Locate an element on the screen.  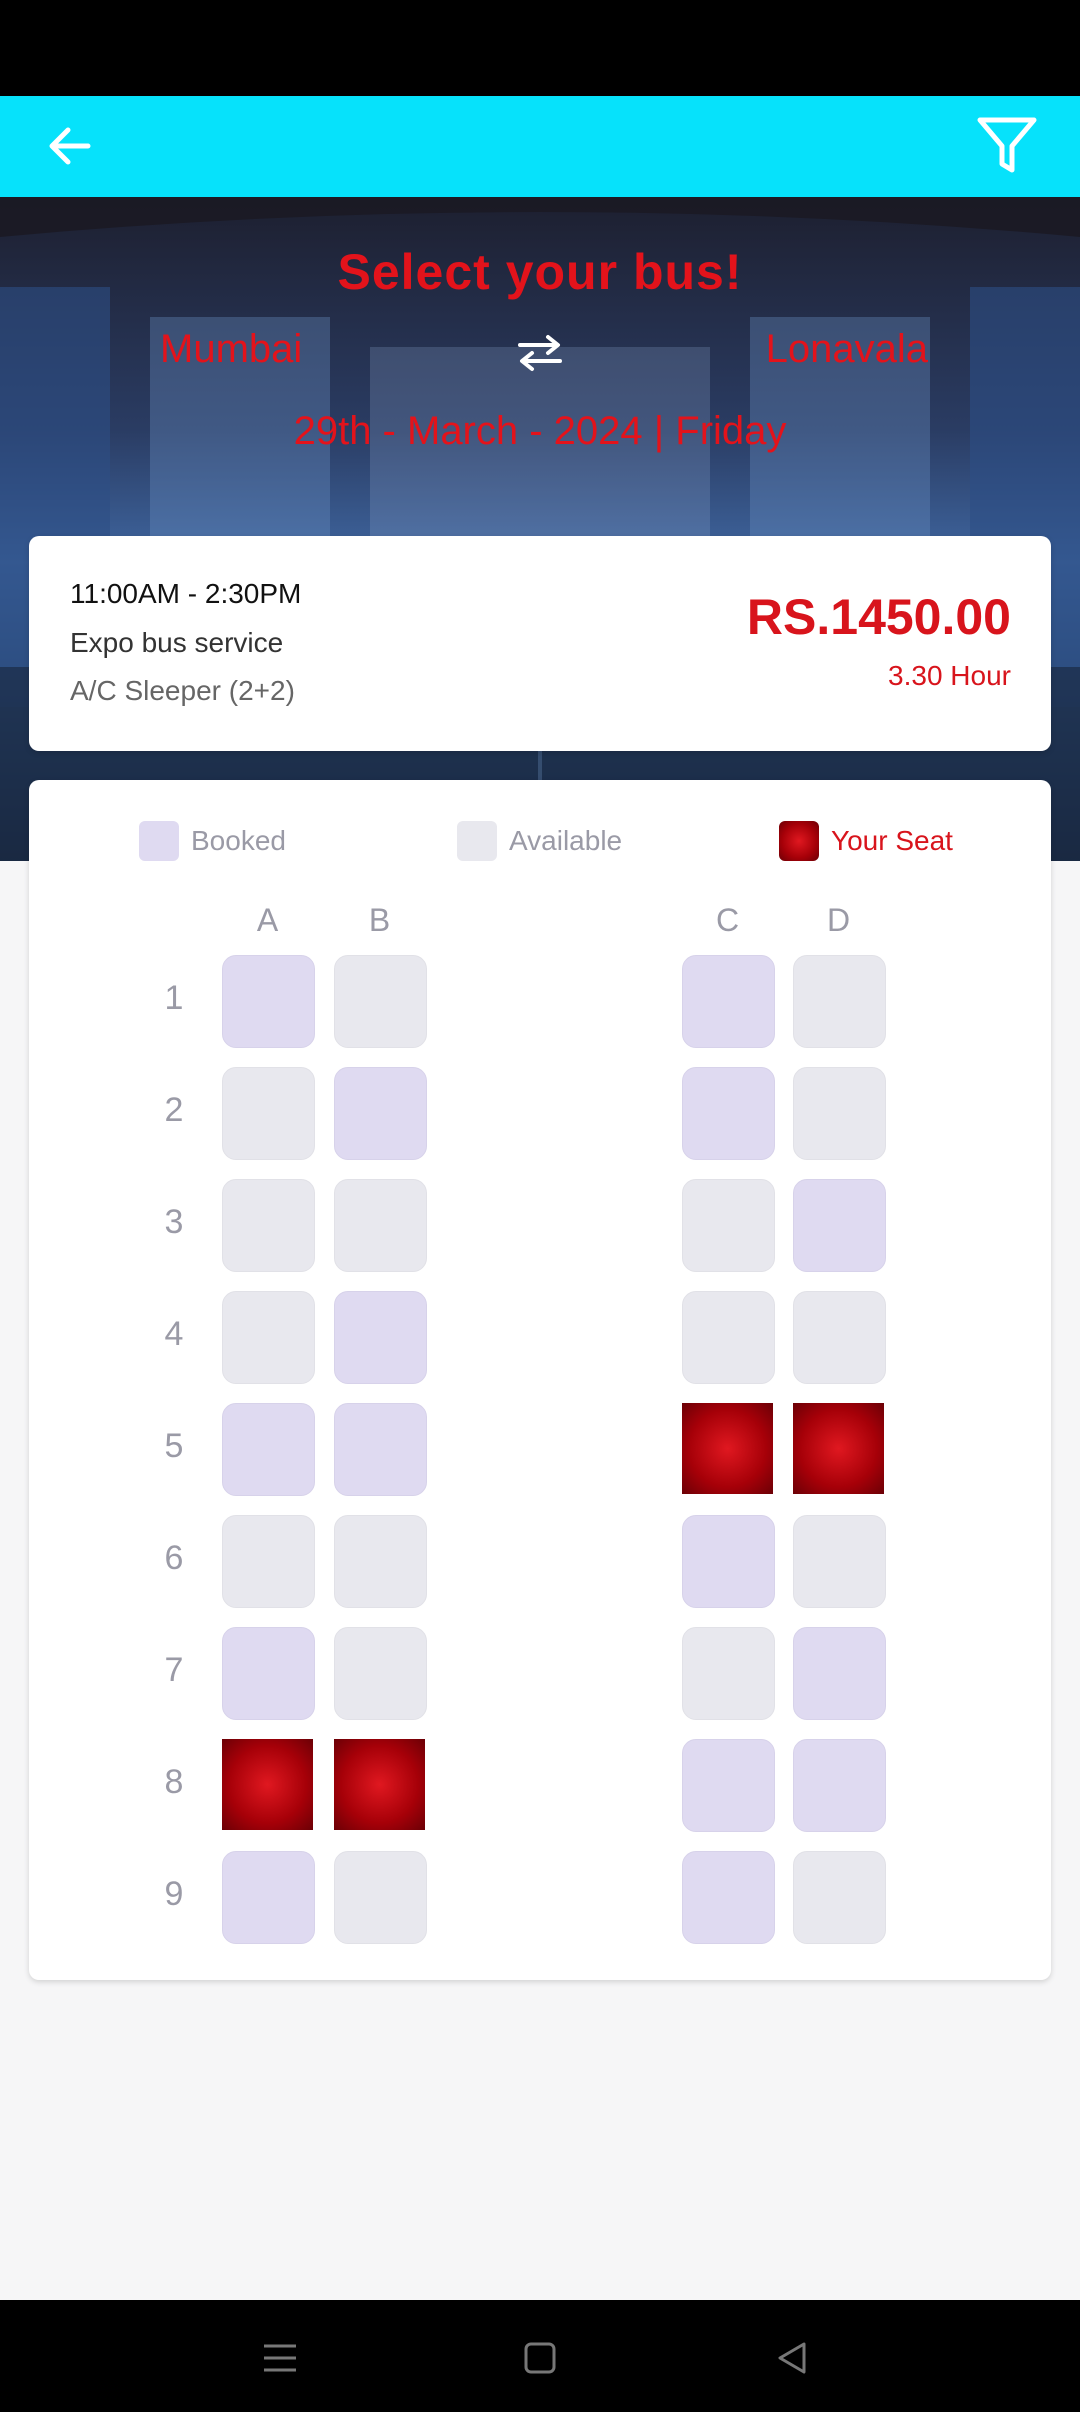
back-triangle-icon is located at coordinates (792, 2358).